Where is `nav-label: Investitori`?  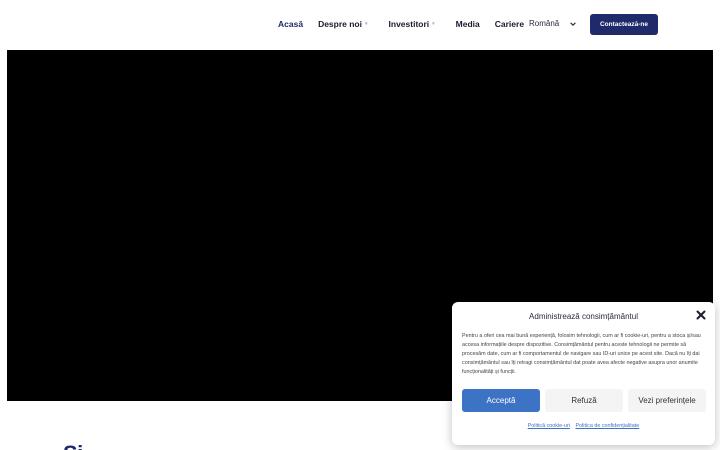
nav-label: Investitori is located at coordinates (409, 24).